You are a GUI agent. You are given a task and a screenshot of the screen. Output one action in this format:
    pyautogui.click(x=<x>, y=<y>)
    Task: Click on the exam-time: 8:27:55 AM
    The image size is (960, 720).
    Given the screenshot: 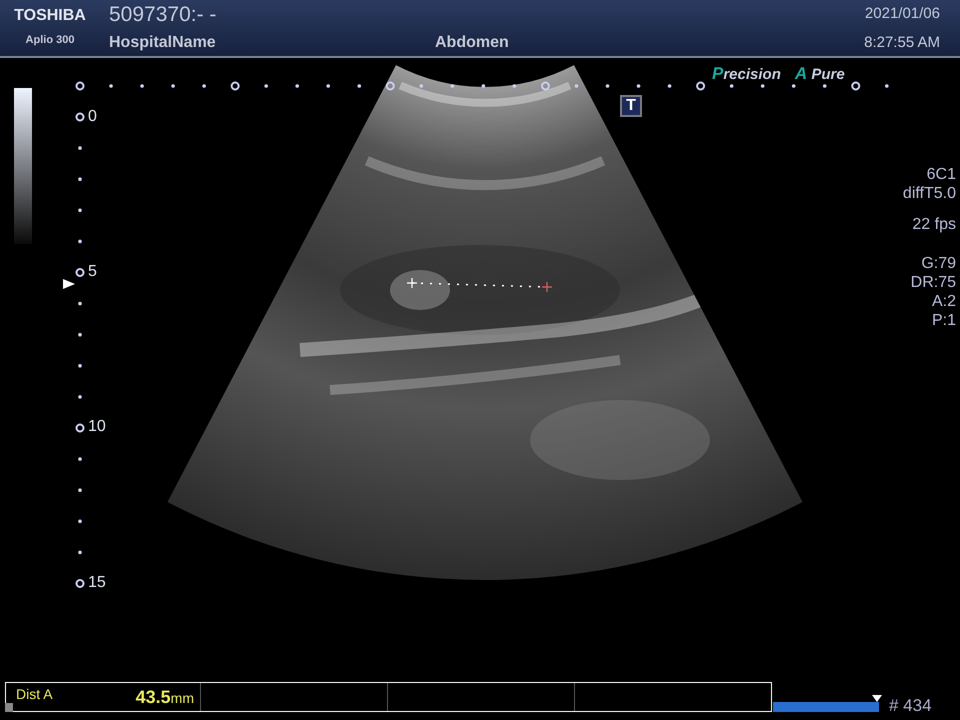 What is the action you would take?
    pyautogui.click(x=902, y=43)
    